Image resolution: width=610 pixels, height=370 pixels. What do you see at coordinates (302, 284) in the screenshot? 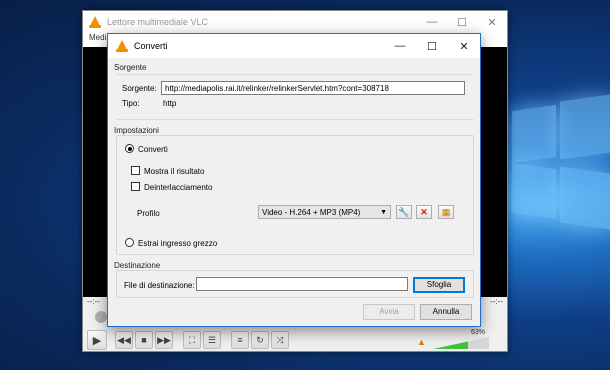
I see `destination-file-field` at bounding box center [302, 284].